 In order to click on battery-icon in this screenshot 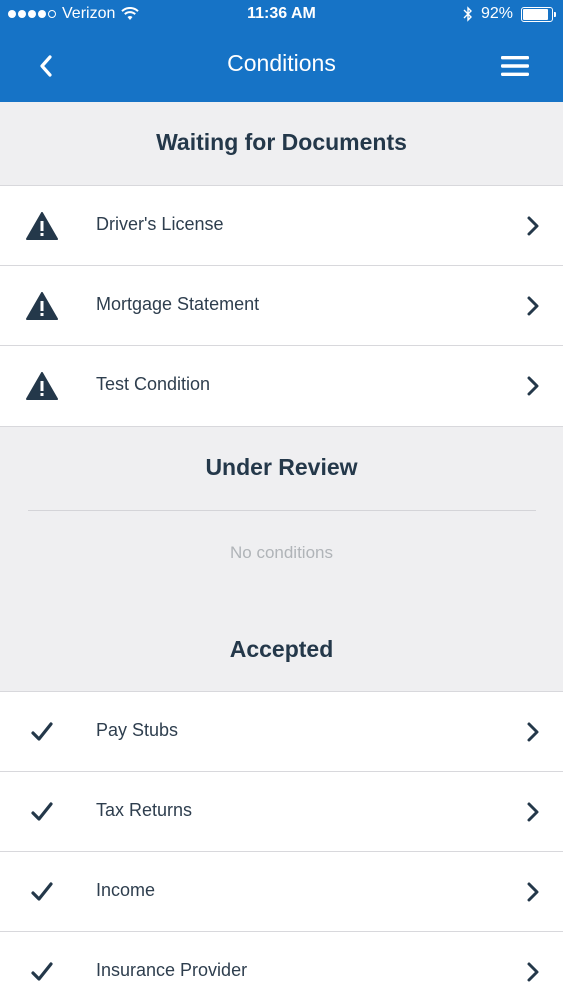, I will do `click(538, 14)`.